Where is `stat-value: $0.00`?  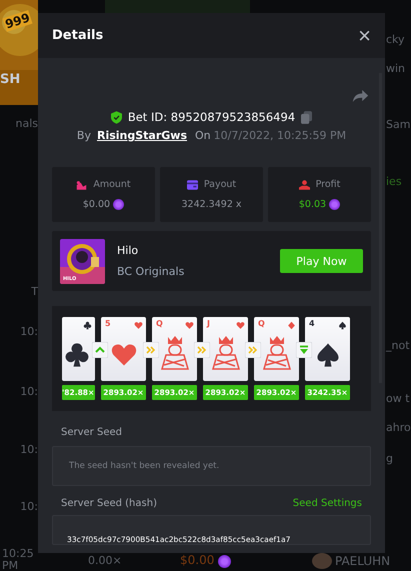 stat-value: $0.00 is located at coordinates (96, 204).